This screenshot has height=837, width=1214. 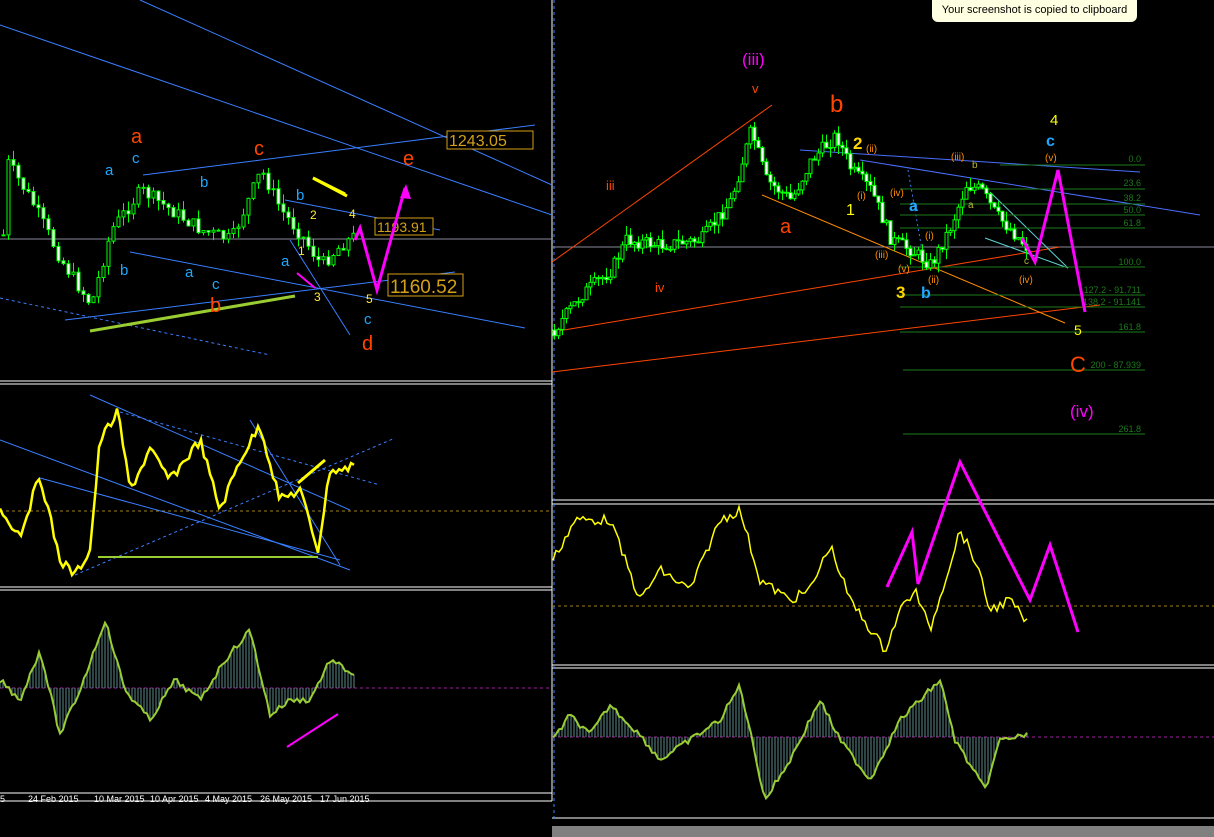 What do you see at coordinates (109, 170) in the screenshot?
I see `wave-label: a` at bounding box center [109, 170].